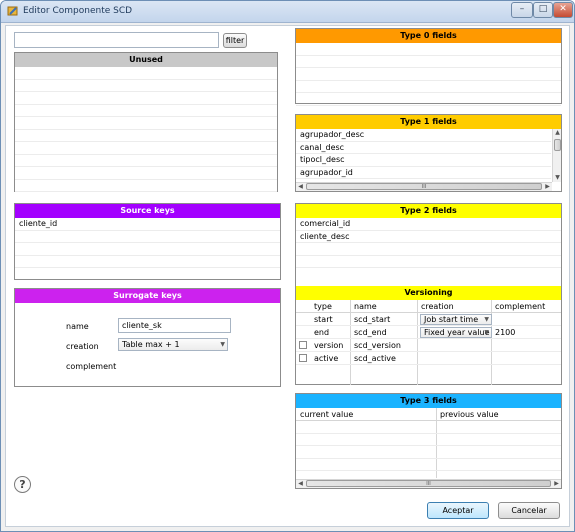 The width and height of the screenshot is (575, 532). I want to click on end-complement-value: 2100, so click(505, 332).